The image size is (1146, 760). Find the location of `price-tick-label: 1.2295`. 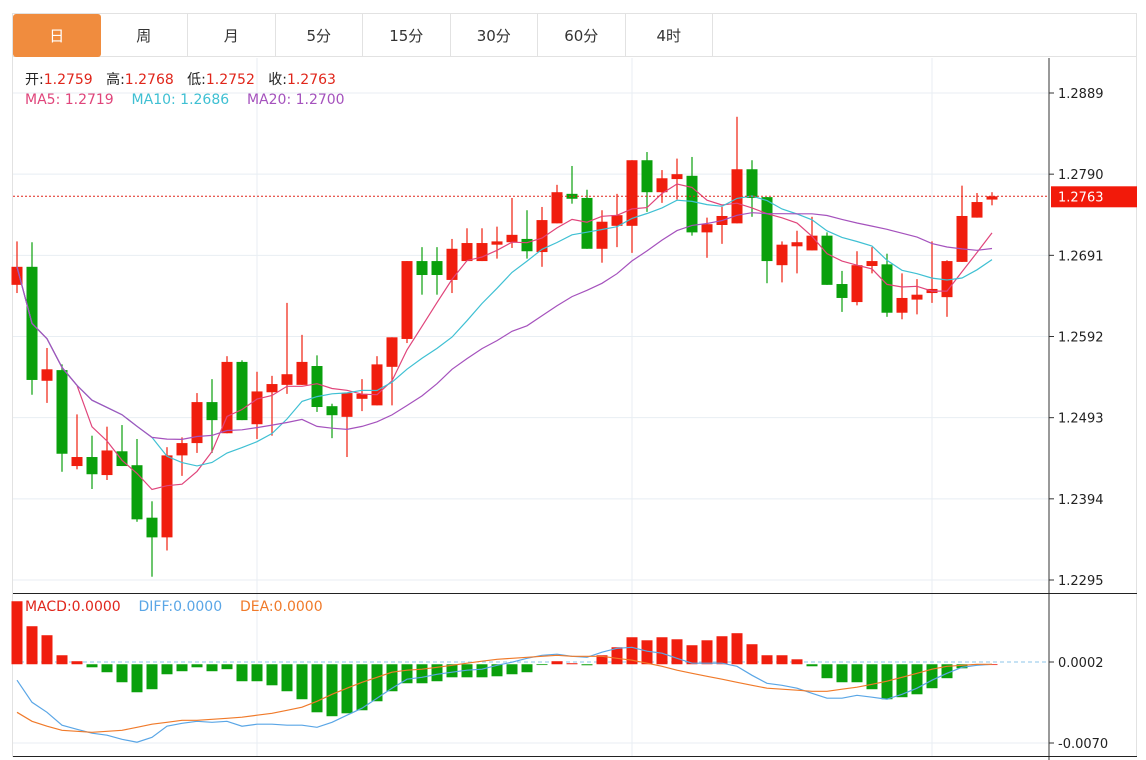

price-tick-label: 1.2295 is located at coordinates (1081, 581).